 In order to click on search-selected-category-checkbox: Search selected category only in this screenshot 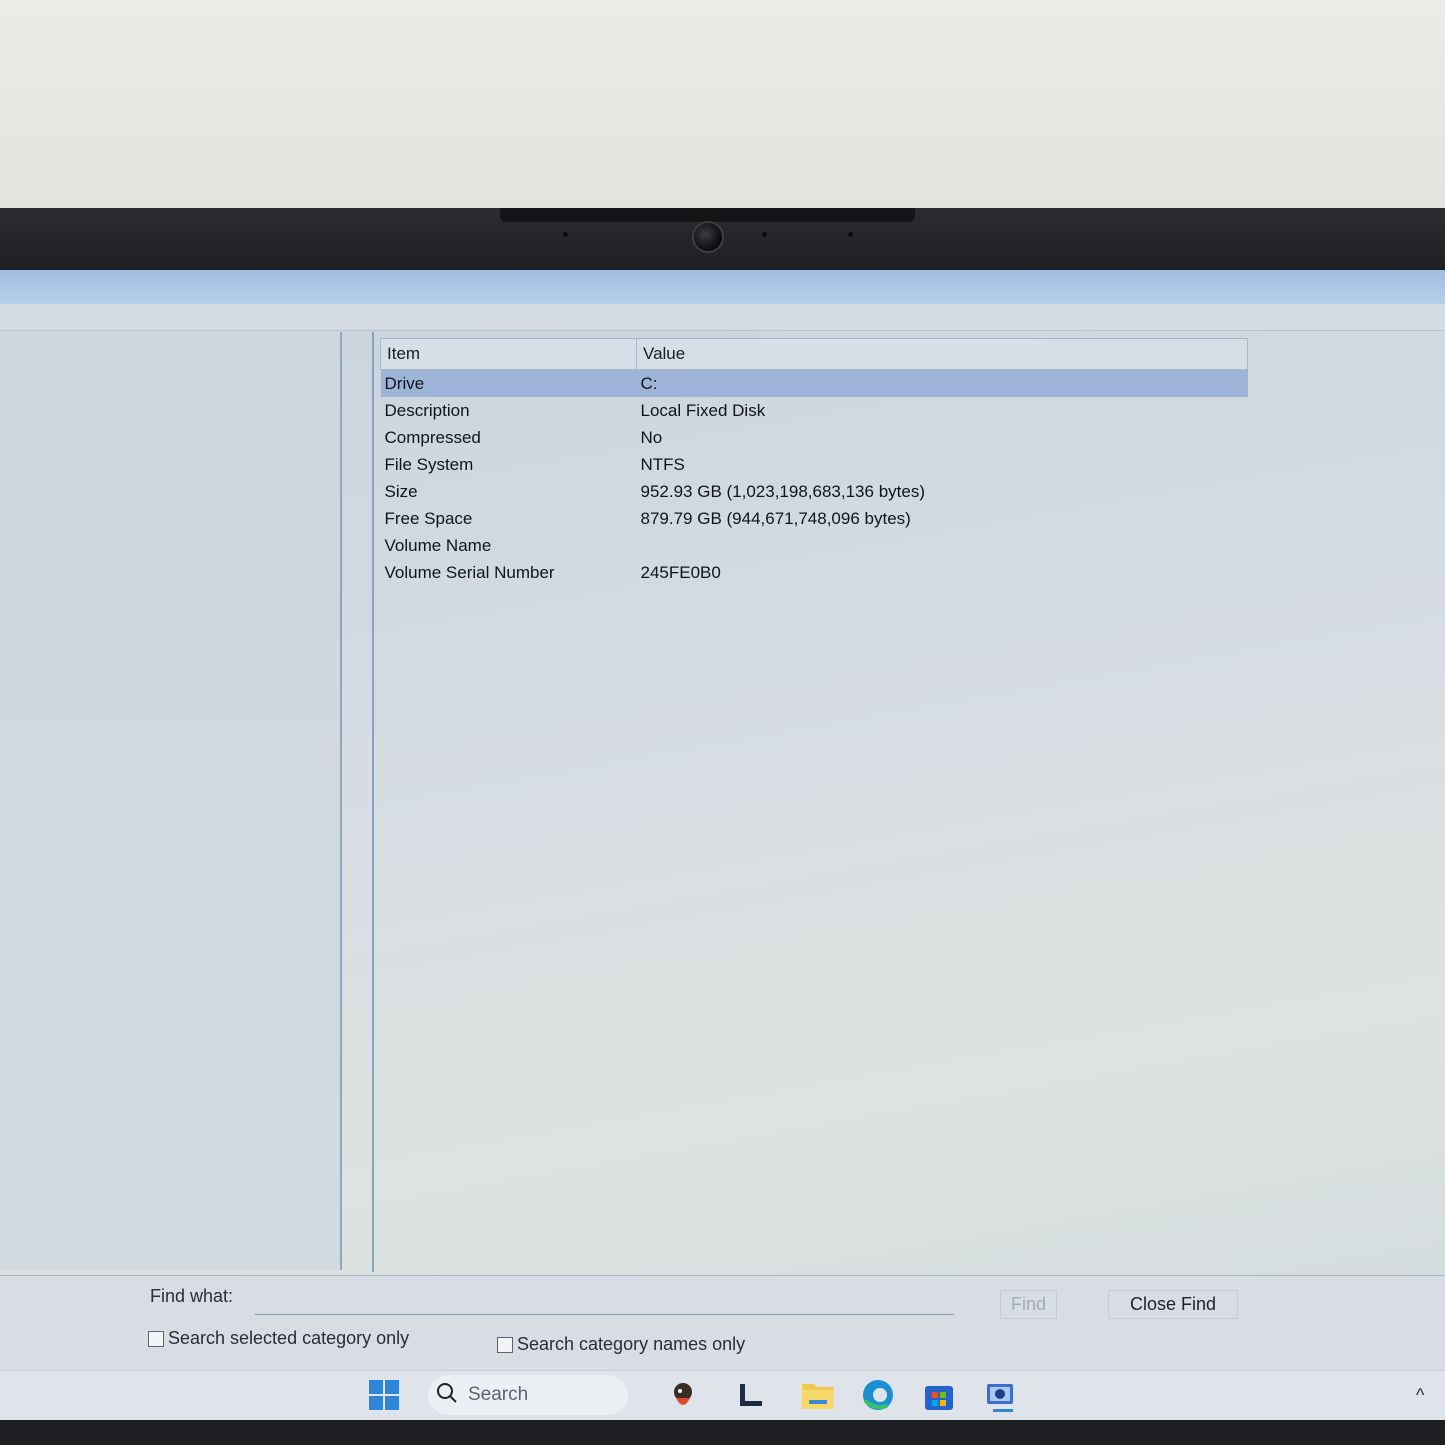, I will do `click(278, 1338)`.